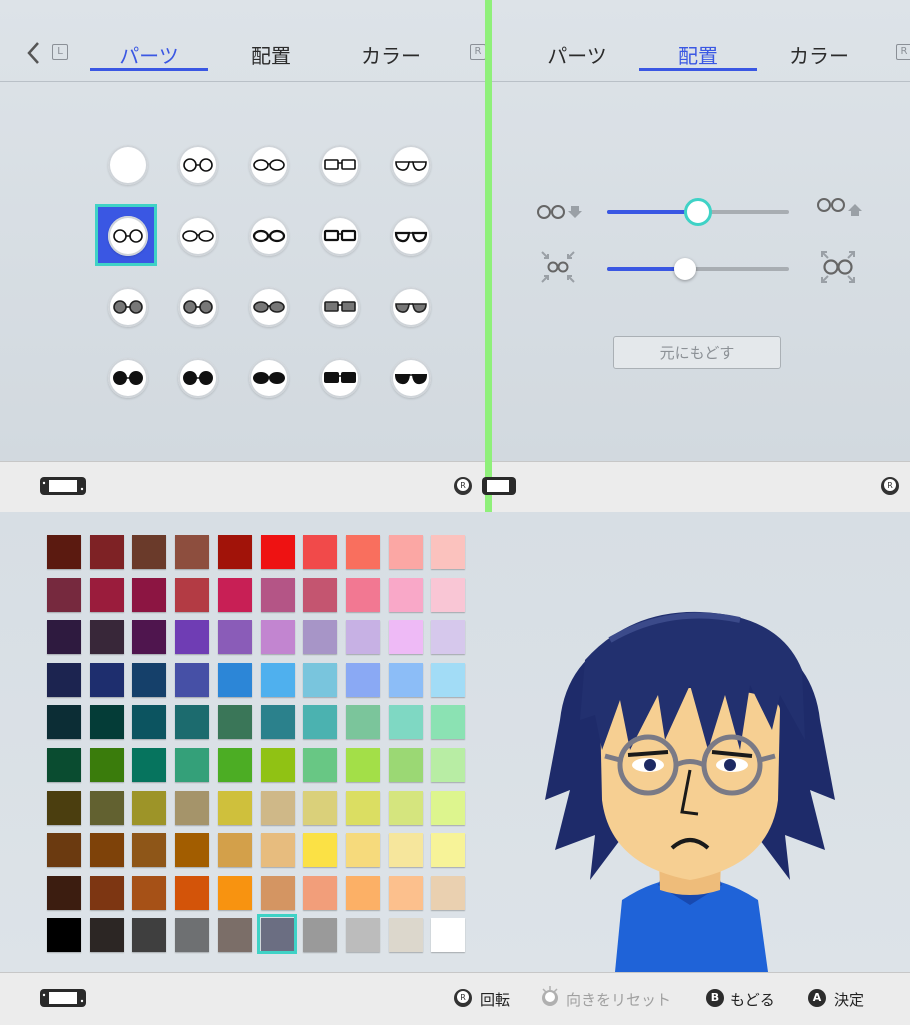  I want to click on glasses-option-round-dark, so click(128, 378).